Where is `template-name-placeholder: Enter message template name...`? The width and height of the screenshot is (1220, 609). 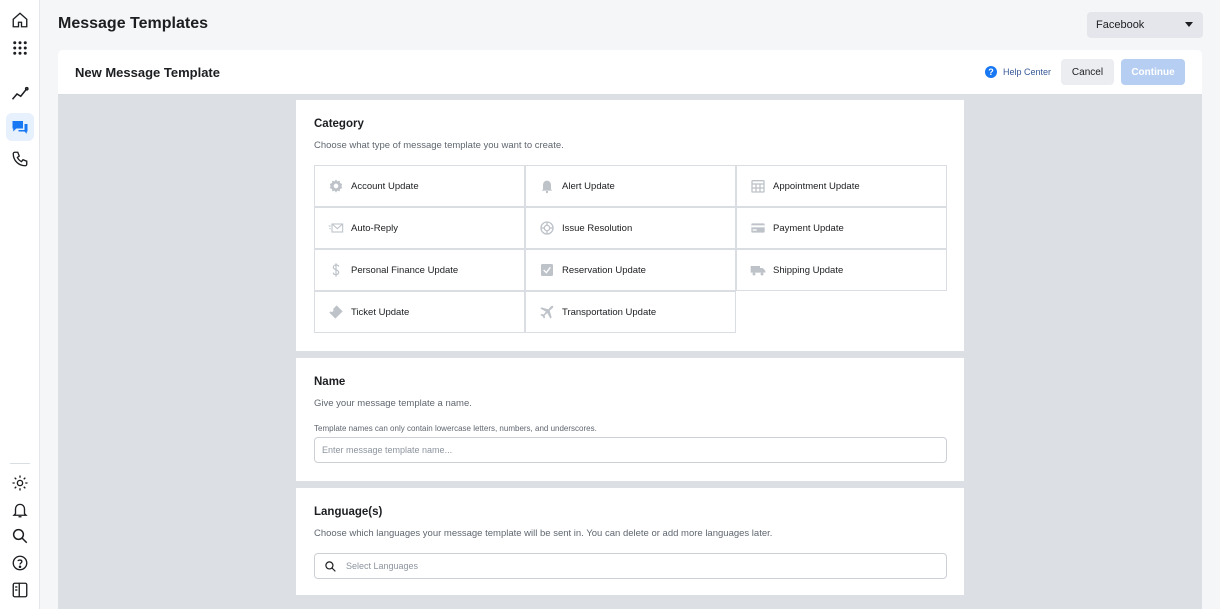
template-name-placeholder: Enter message template name... is located at coordinates (387, 450).